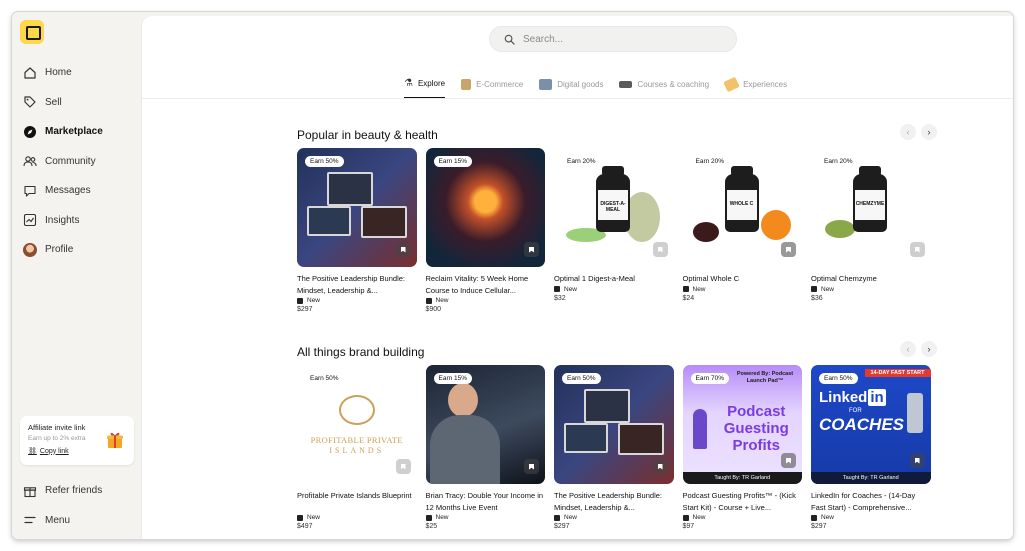 This screenshot has width=1025, height=551. I want to click on product-card: WHOLE C Earn 20% Optimal Whole C New $24, so click(742, 230).